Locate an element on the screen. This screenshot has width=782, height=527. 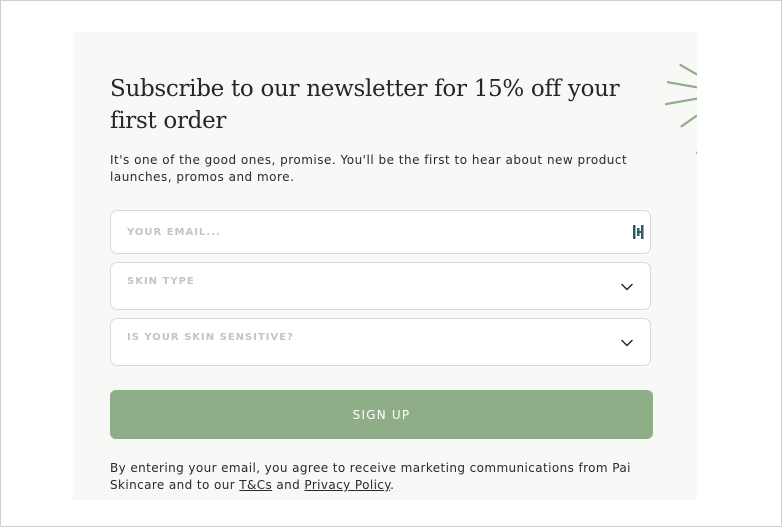
email-field-wrapper is located at coordinates (380, 232).